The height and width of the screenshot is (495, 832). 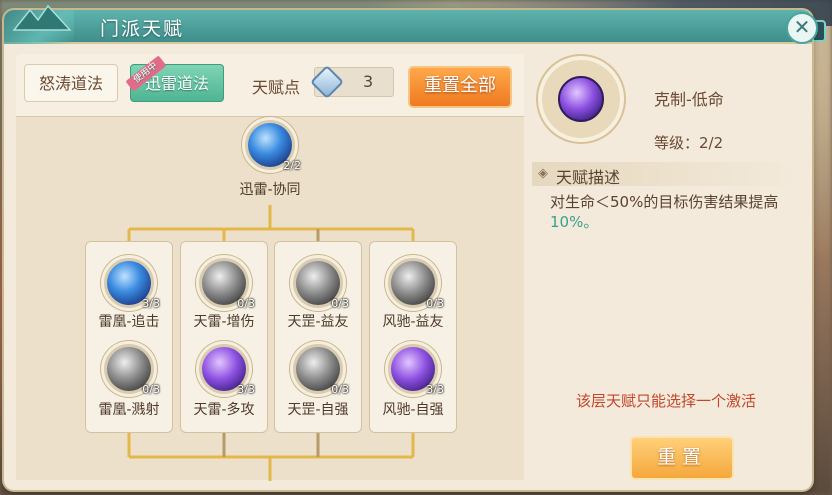 I want to click on talent-points-label: 天赋点, so click(x=276, y=87).